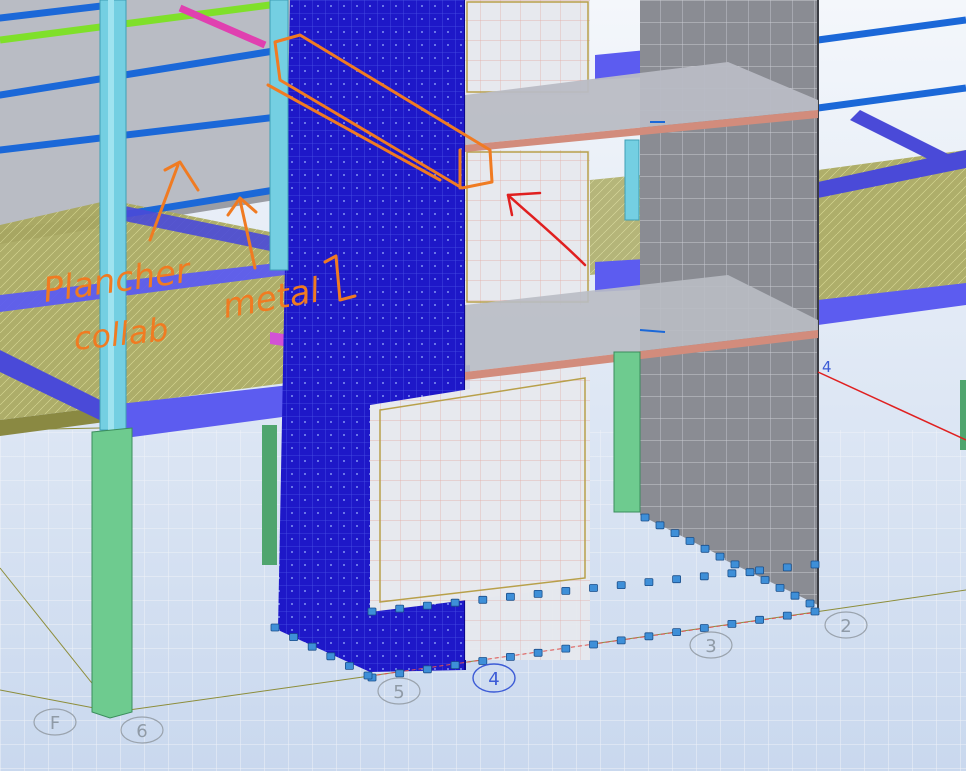 The width and height of the screenshot is (966, 771). Describe the element at coordinates (55, 723) in the screenshot. I see `grid-label-F: F` at that location.